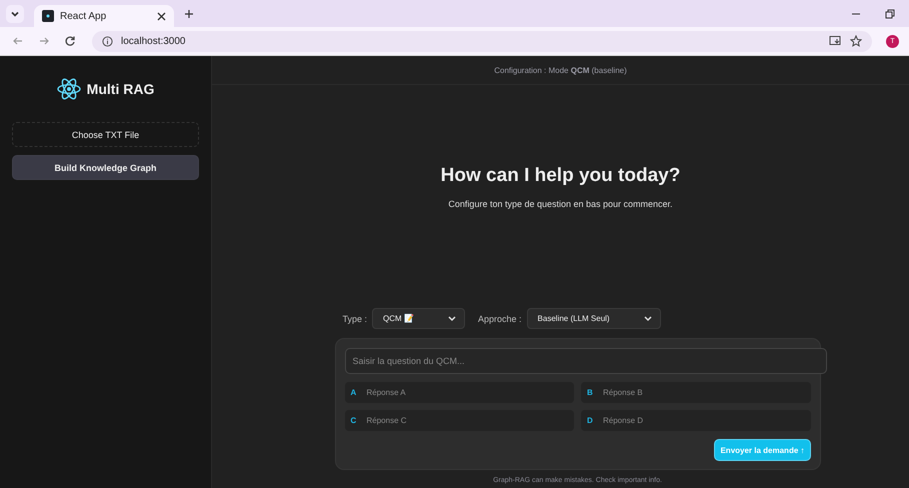 This screenshot has height=488, width=909. Describe the element at coordinates (107, 41) in the screenshot. I see `info-icon` at that location.